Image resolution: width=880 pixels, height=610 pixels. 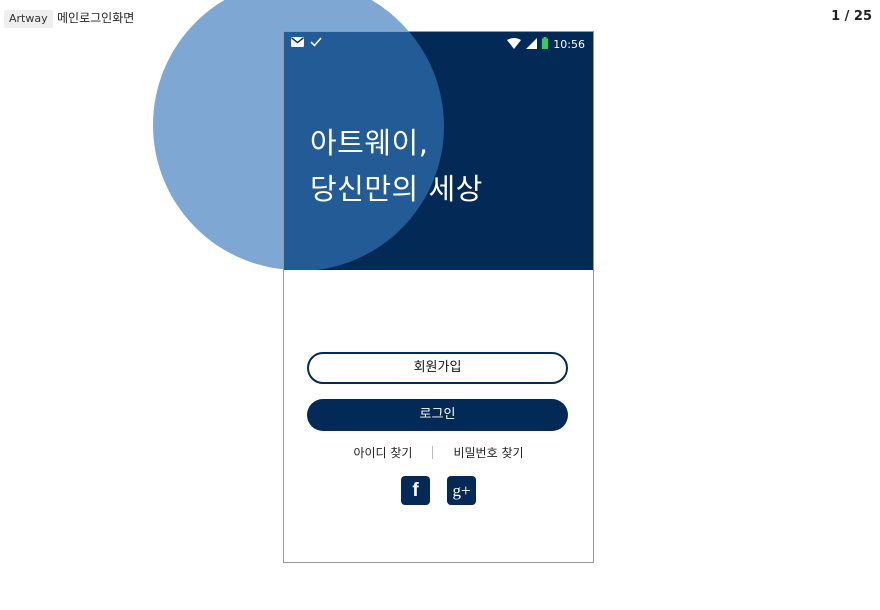 What do you see at coordinates (438, 44) in the screenshot?
I see `status-bar: 10:56` at bounding box center [438, 44].